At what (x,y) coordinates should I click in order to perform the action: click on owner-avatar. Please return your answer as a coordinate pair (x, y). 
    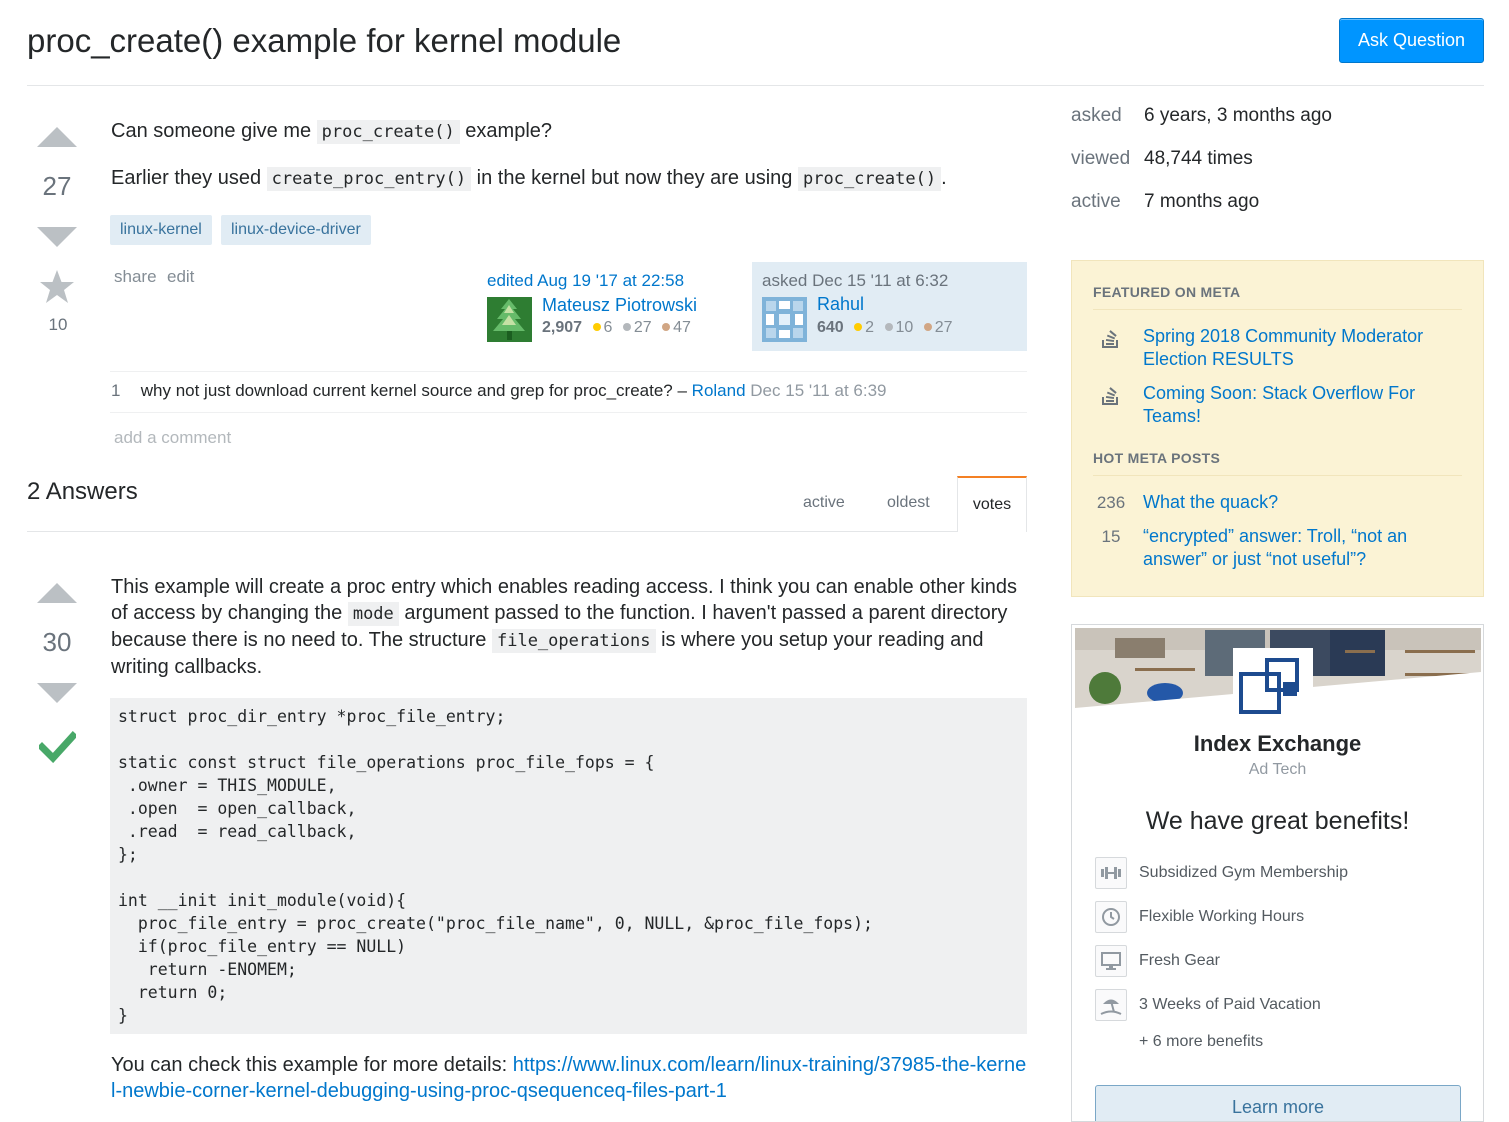
    Looking at the image, I should click on (784, 319).